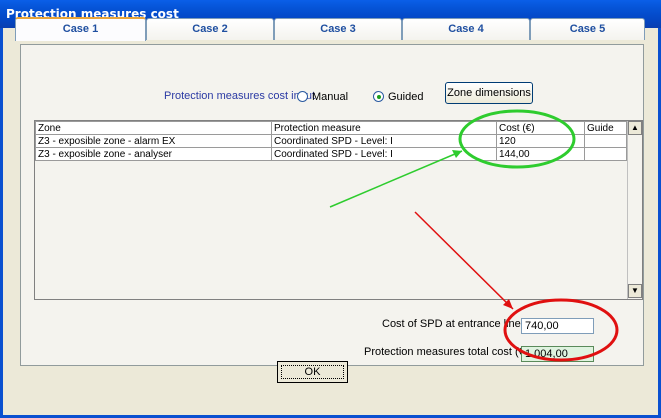 The width and height of the screenshot is (661, 418). What do you see at coordinates (210, 29) in the screenshot?
I see `tab-case-2: Case 2` at bounding box center [210, 29].